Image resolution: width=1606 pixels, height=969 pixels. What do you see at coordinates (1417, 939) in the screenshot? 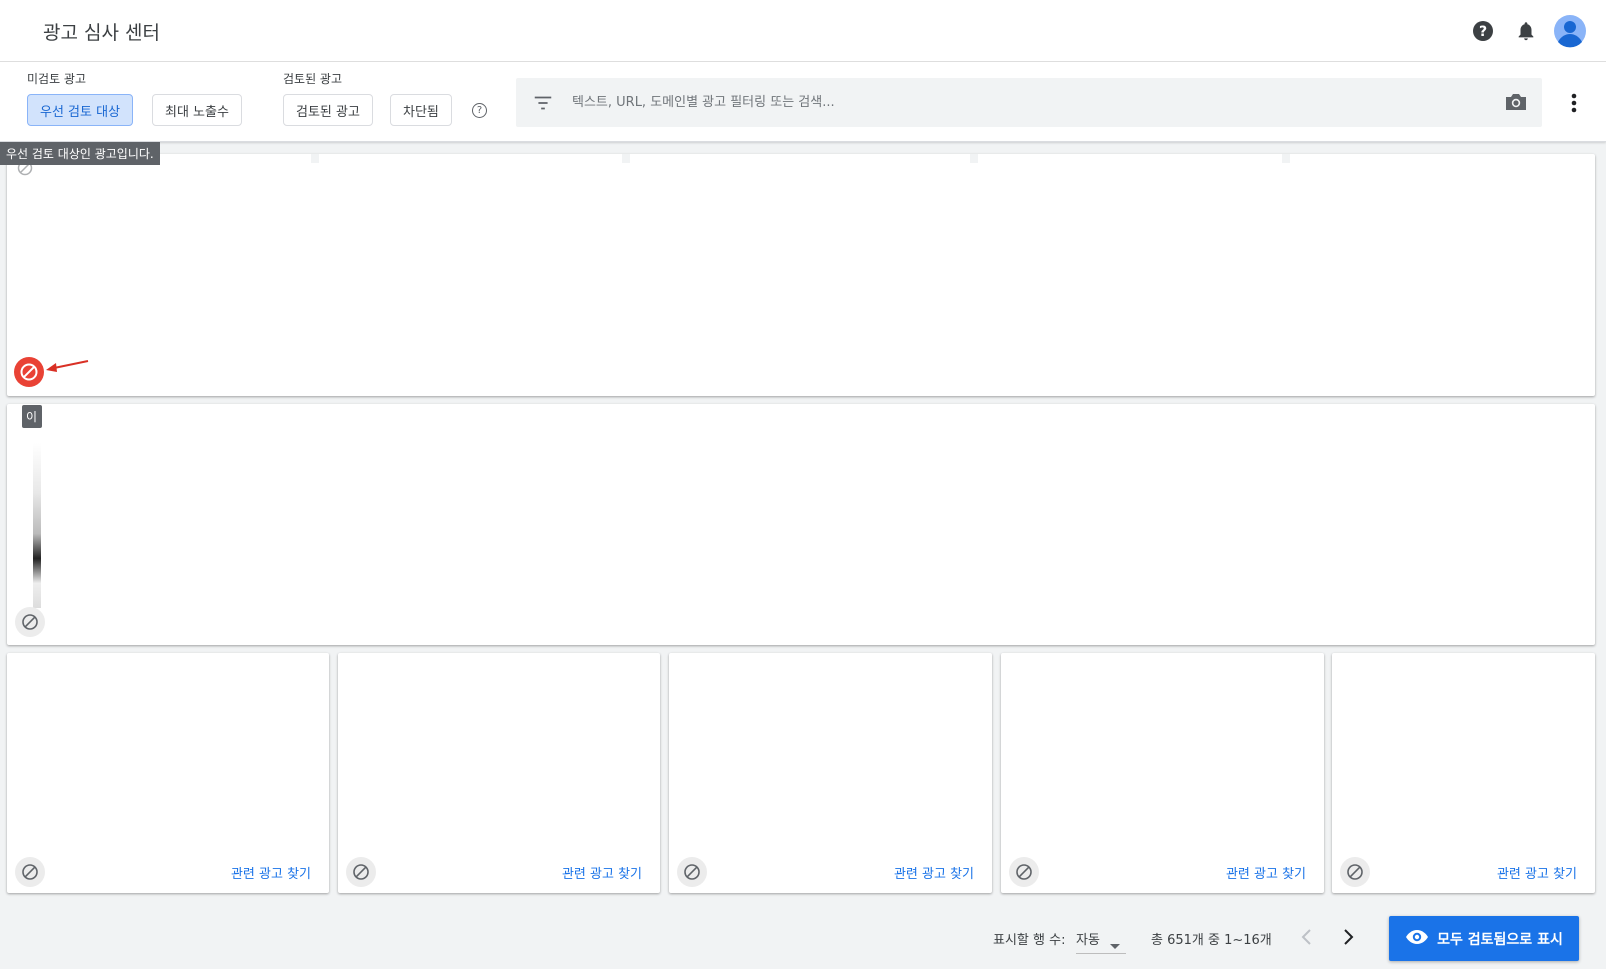
I see `eye-icon` at bounding box center [1417, 939].